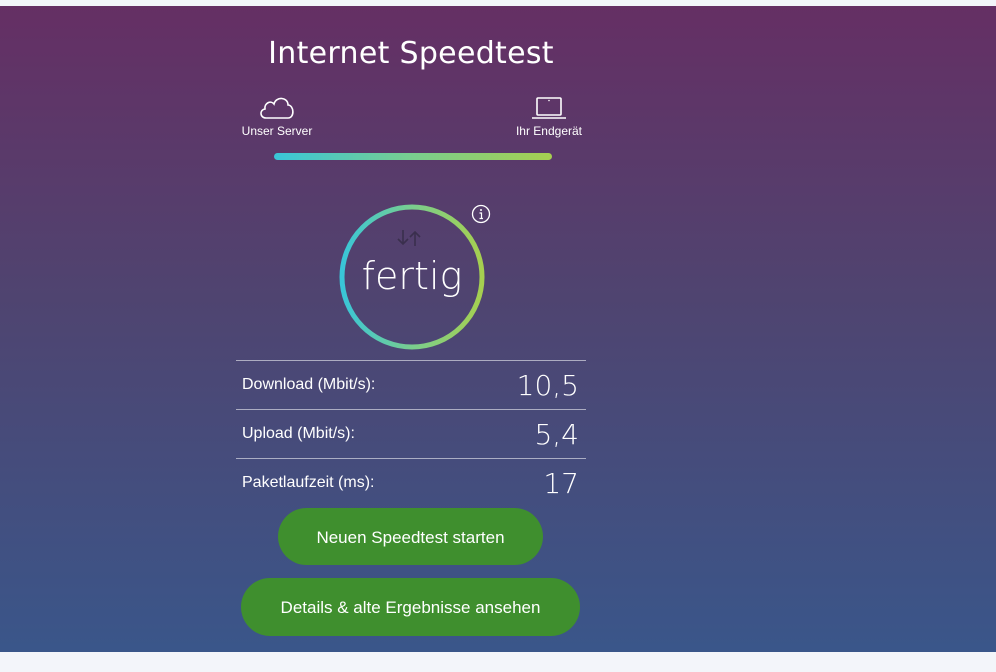  Describe the element at coordinates (481, 214) in the screenshot. I see `info-icon` at that location.